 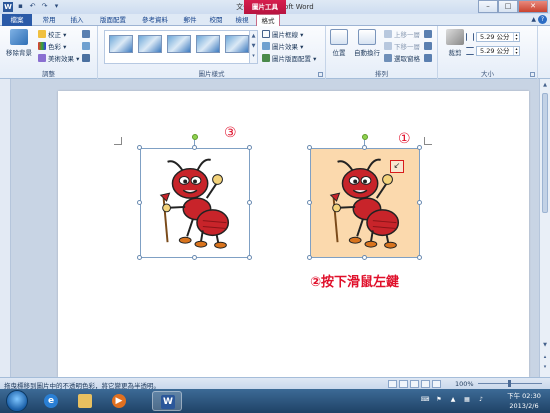 I want to click on tray-volume-icon: ♪, so click(x=481, y=400).